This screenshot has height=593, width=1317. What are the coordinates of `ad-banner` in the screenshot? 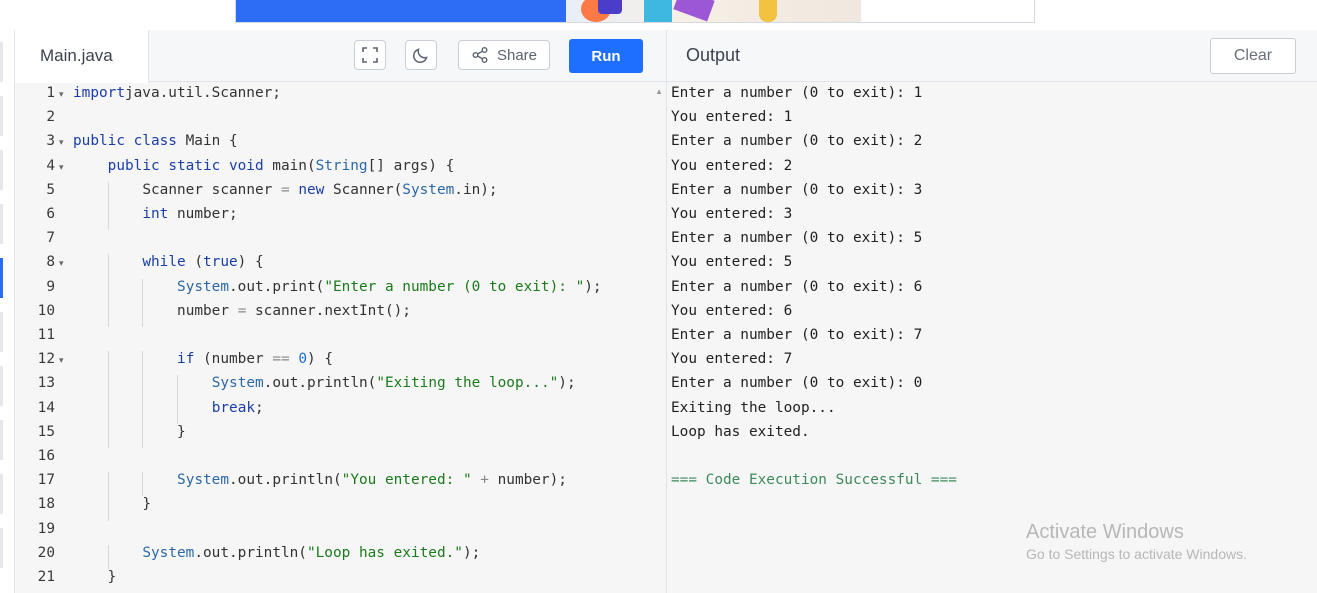 It's located at (635, 11).